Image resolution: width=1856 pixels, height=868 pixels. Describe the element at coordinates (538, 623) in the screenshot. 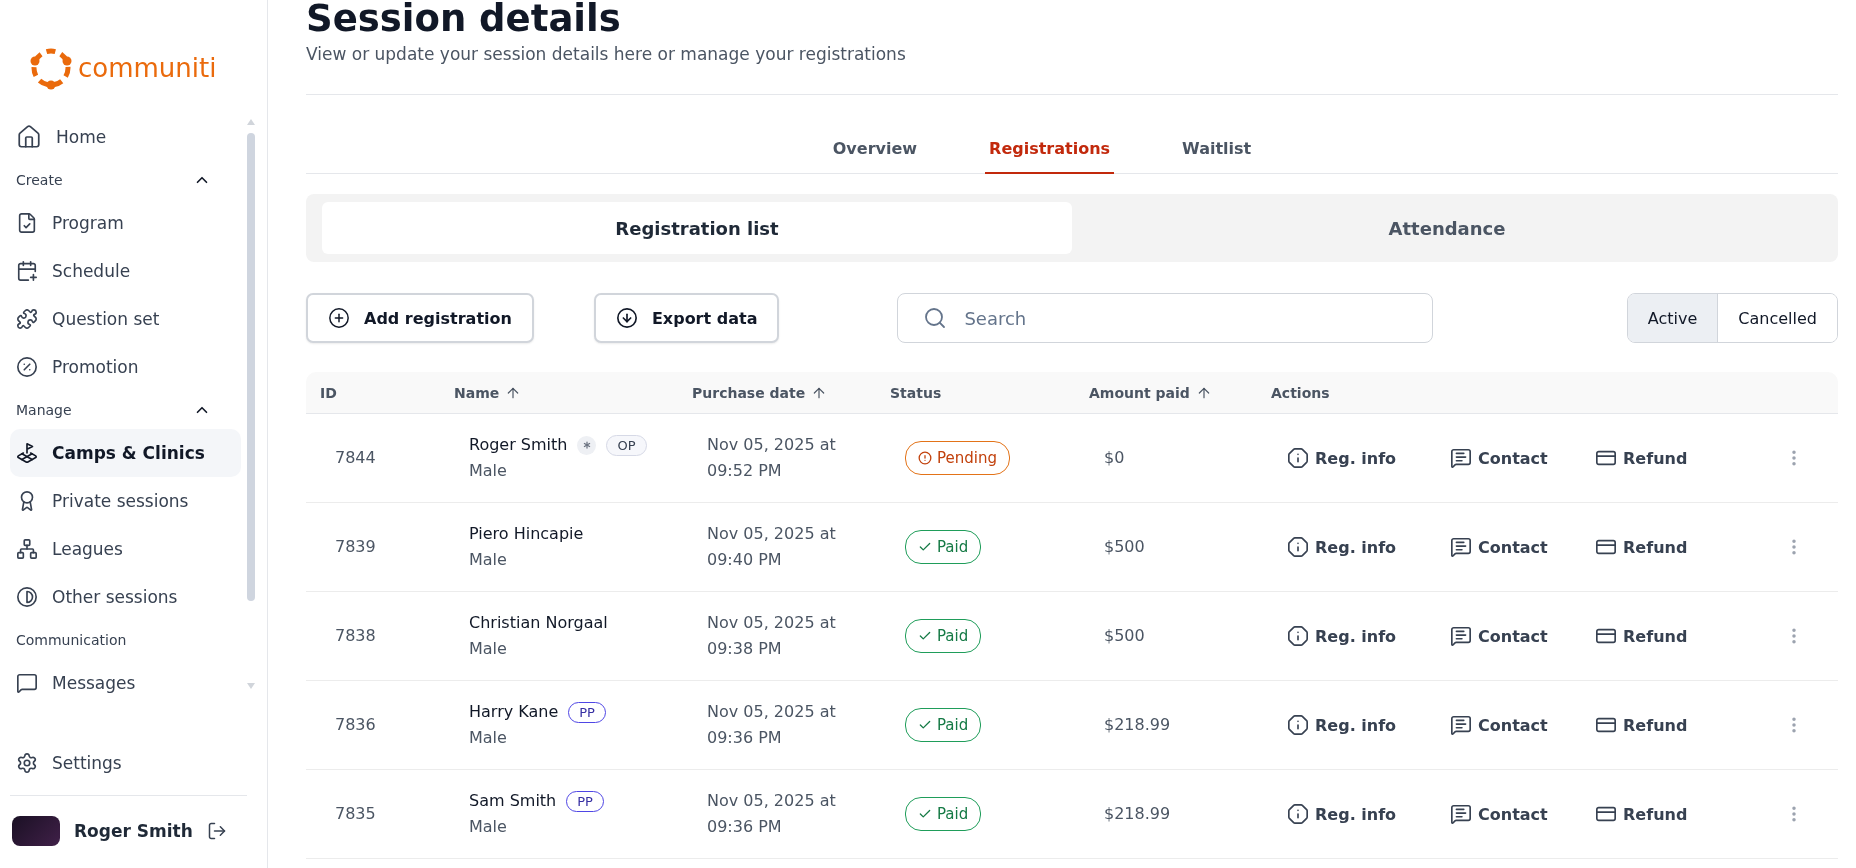

I see `registrant-name: Christian Norgaal` at that location.